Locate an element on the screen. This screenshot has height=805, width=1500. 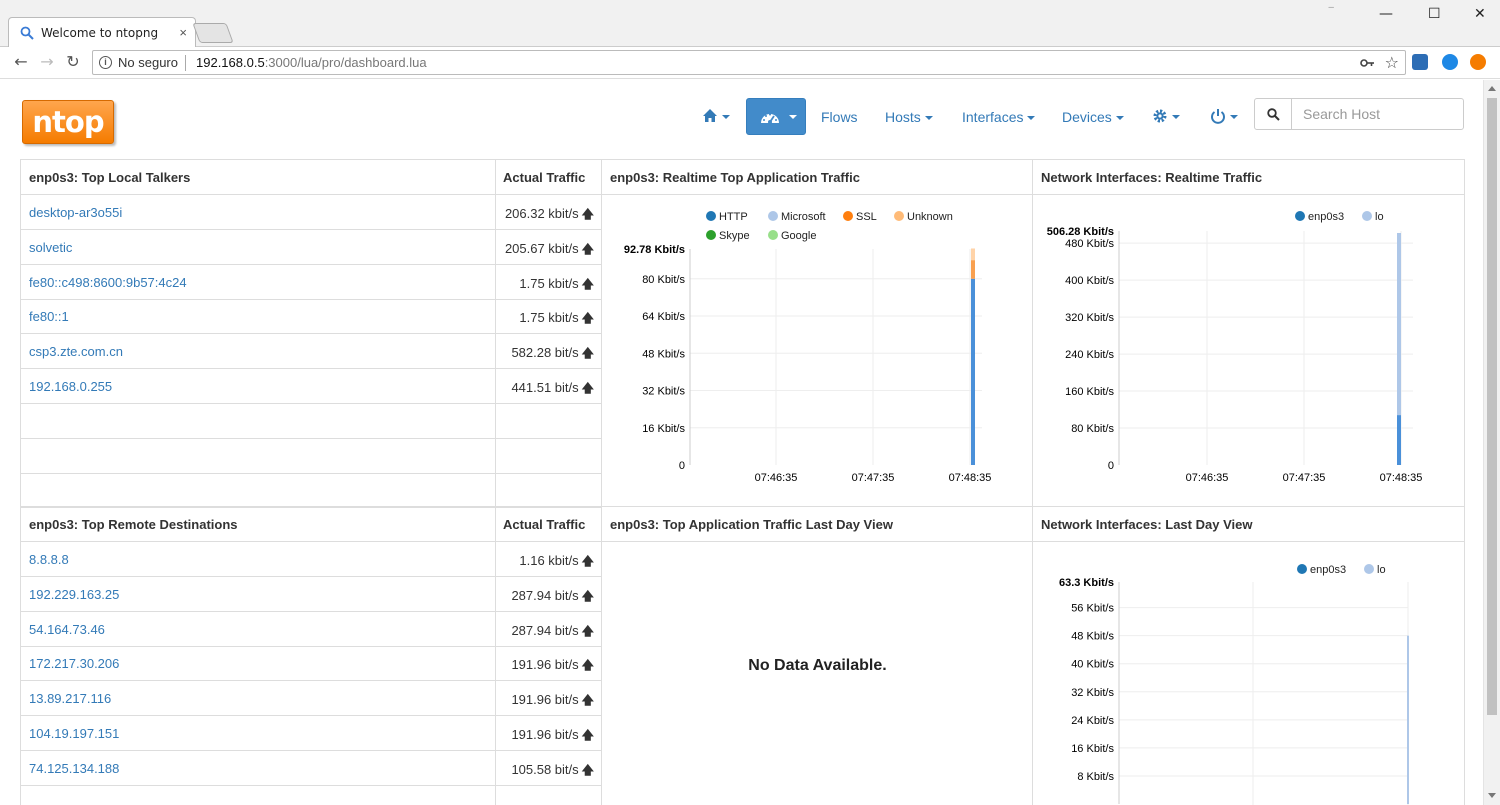
legend-label-lo: lo is located at coordinates (1379, 217).